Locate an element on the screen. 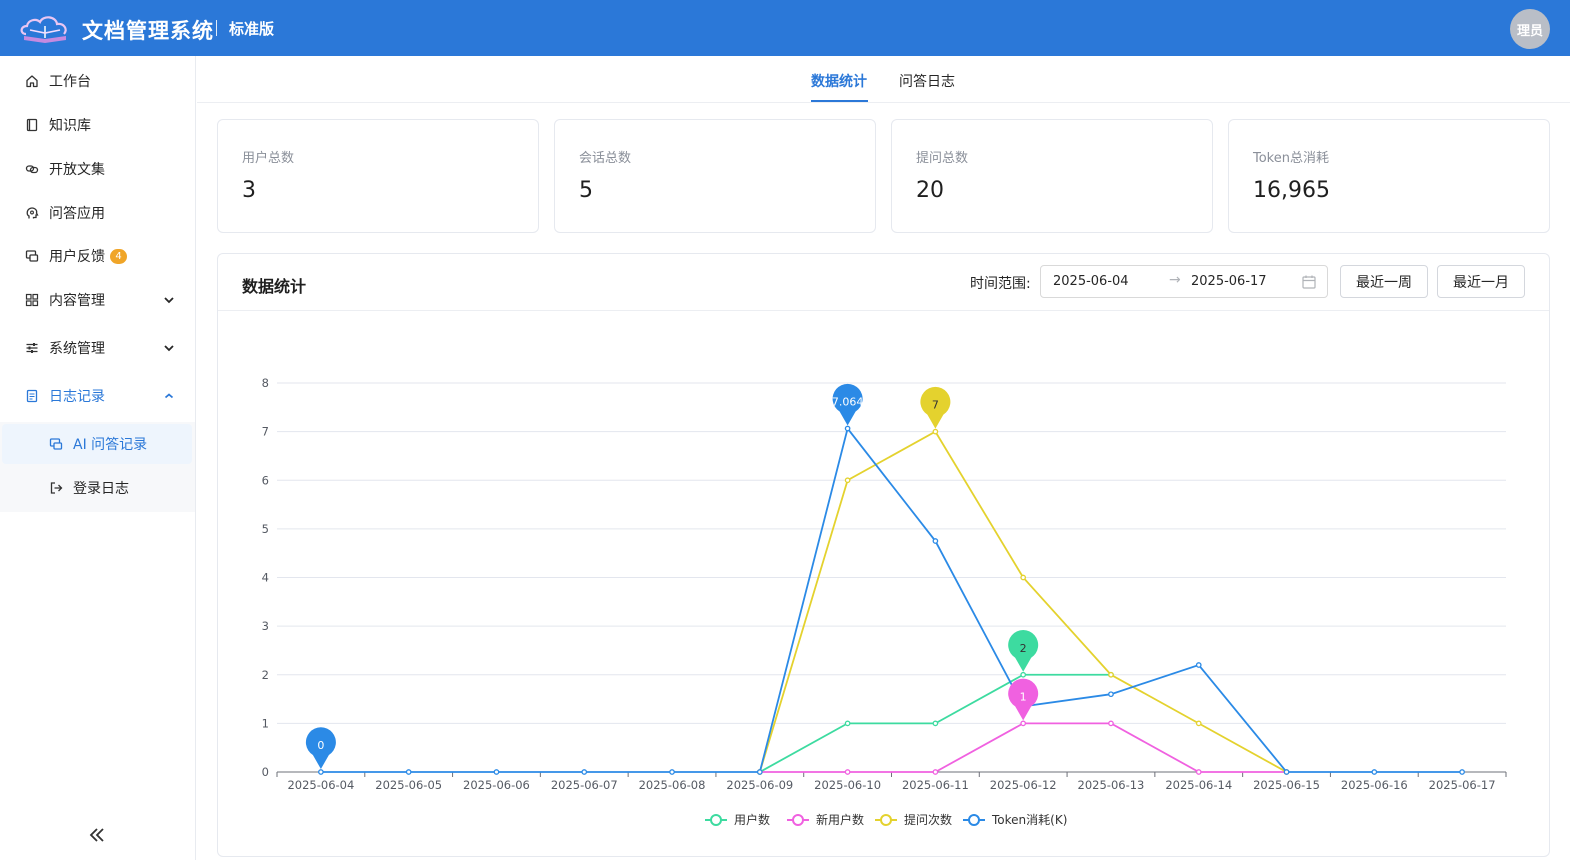 This screenshot has height=860, width=1570. edition-label: 标准版 is located at coordinates (252, 29).